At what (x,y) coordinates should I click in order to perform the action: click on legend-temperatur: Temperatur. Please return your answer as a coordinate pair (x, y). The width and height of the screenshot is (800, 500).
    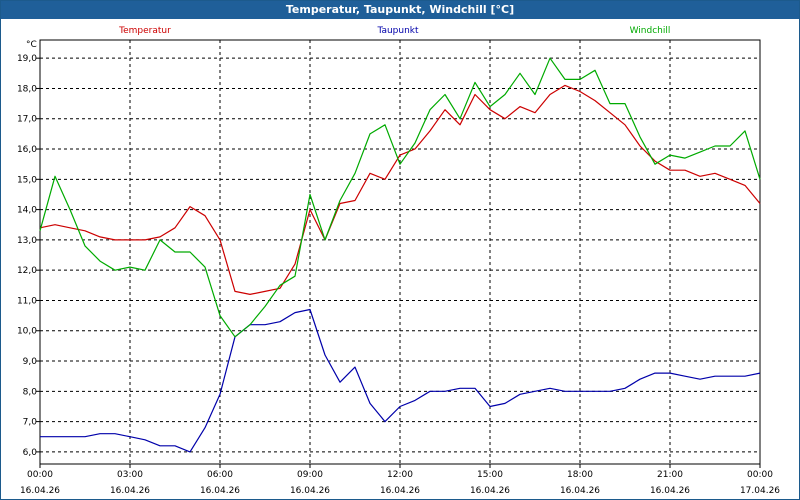
    Looking at the image, I should click on (144, 31).